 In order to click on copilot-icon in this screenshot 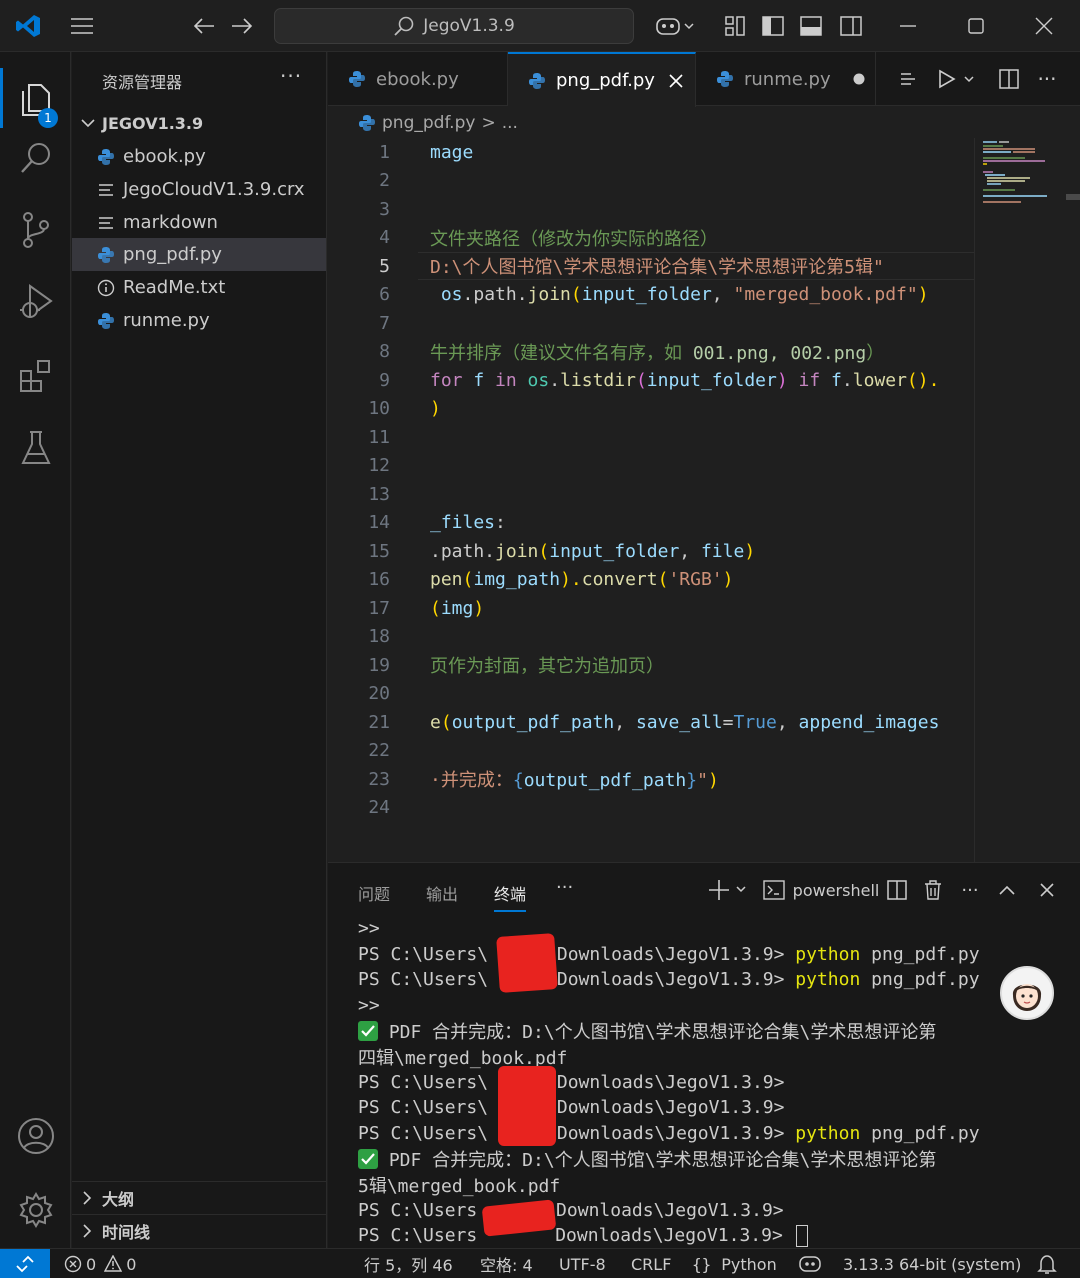, I will do `click(675, 26)`.